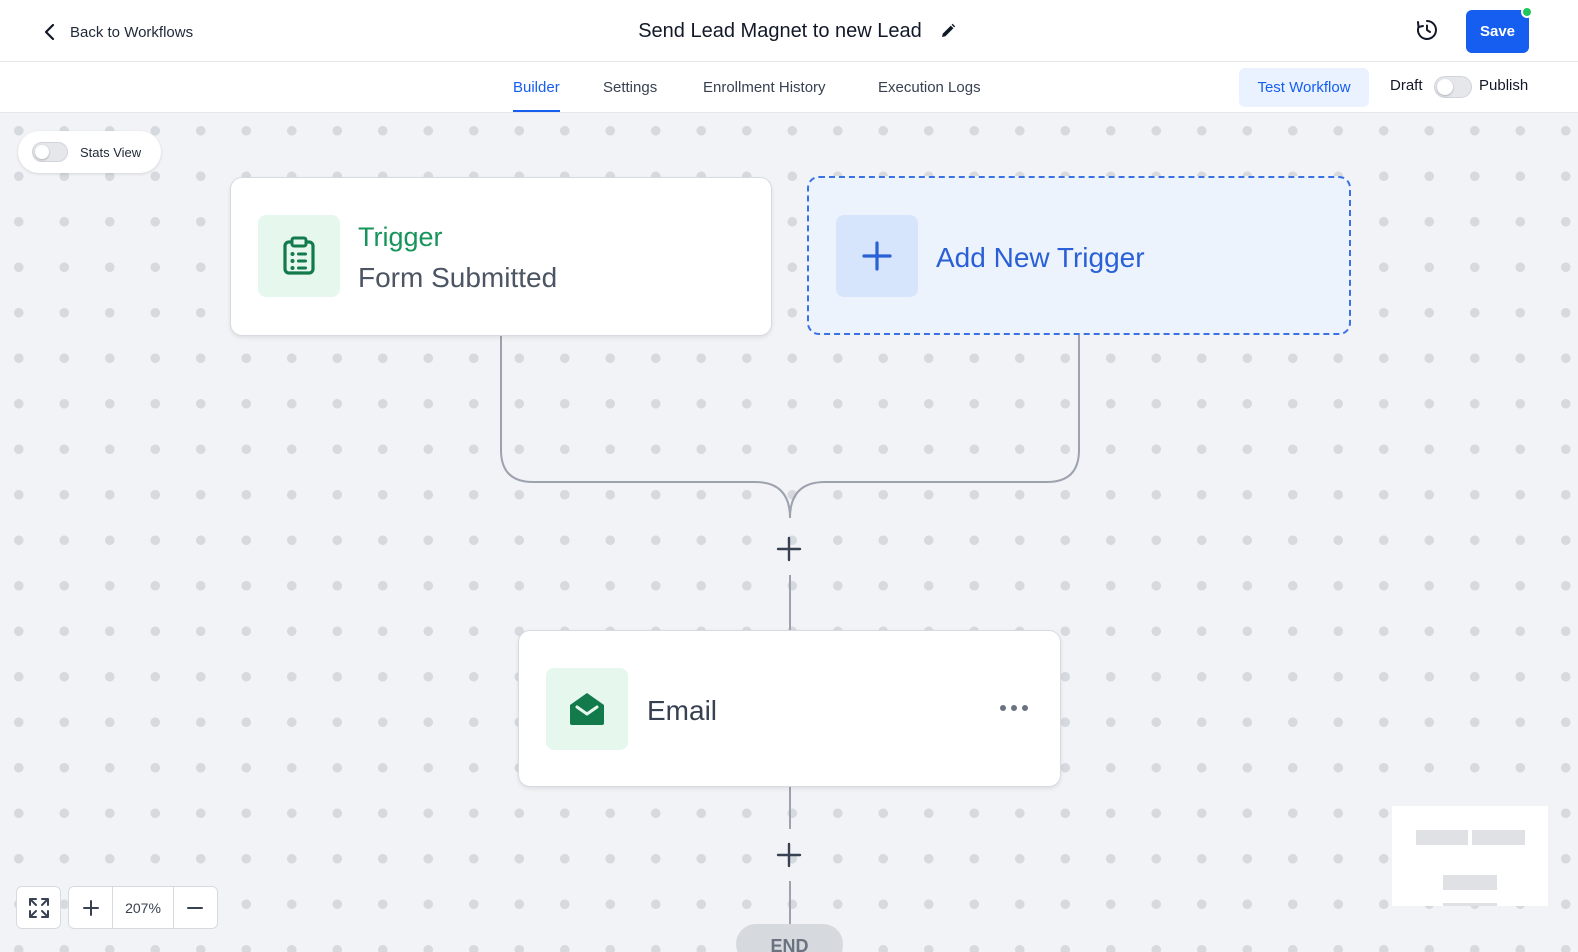  I want to click on trigger-node: Trigger Form Submitted, so click(501, 256).